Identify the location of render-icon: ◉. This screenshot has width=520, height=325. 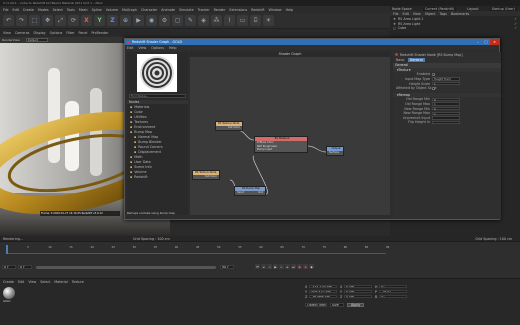
(151, 20).